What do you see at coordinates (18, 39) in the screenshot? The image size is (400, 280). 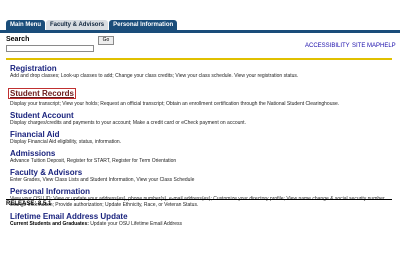 I see `search-label: Search` at bounding box center [18, 39].